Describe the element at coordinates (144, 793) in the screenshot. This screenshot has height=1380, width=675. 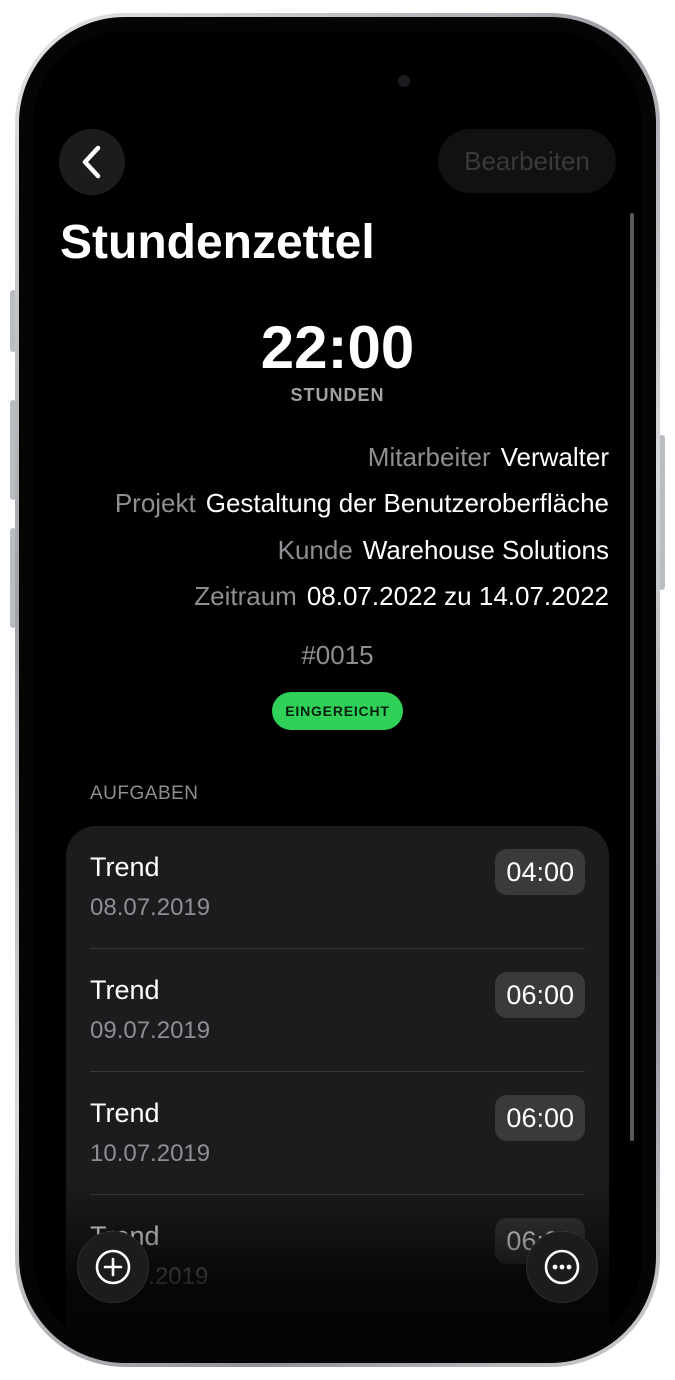
I see `tasks-section-title: AUFGABEN` at that location.